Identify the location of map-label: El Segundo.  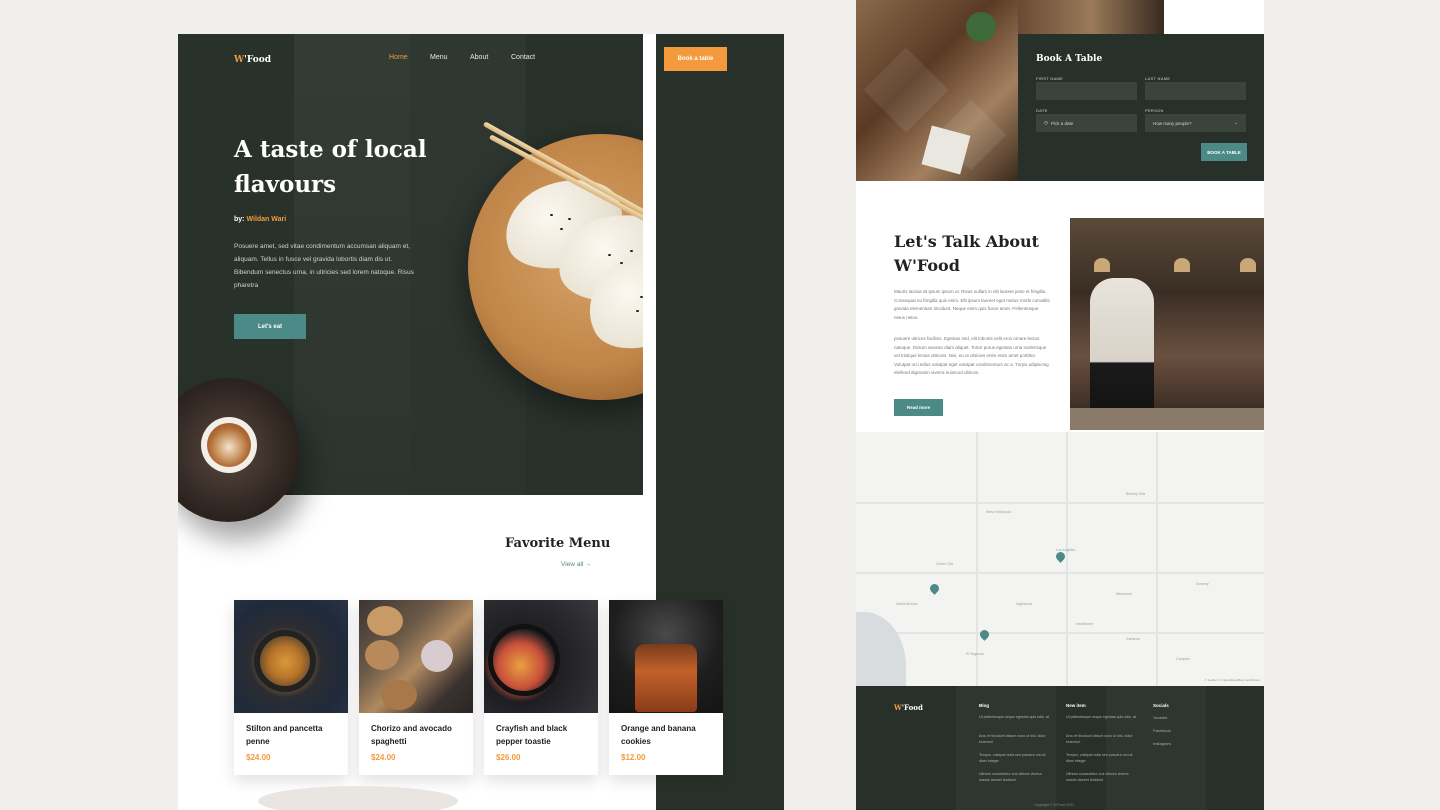
(975, 654).